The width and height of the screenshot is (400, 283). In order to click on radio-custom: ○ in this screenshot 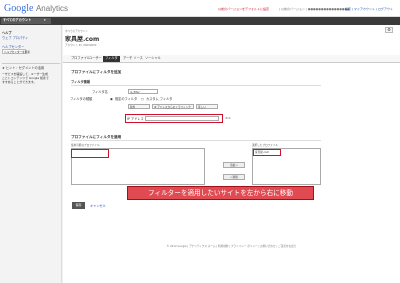, I will do `click(142, 99)`.